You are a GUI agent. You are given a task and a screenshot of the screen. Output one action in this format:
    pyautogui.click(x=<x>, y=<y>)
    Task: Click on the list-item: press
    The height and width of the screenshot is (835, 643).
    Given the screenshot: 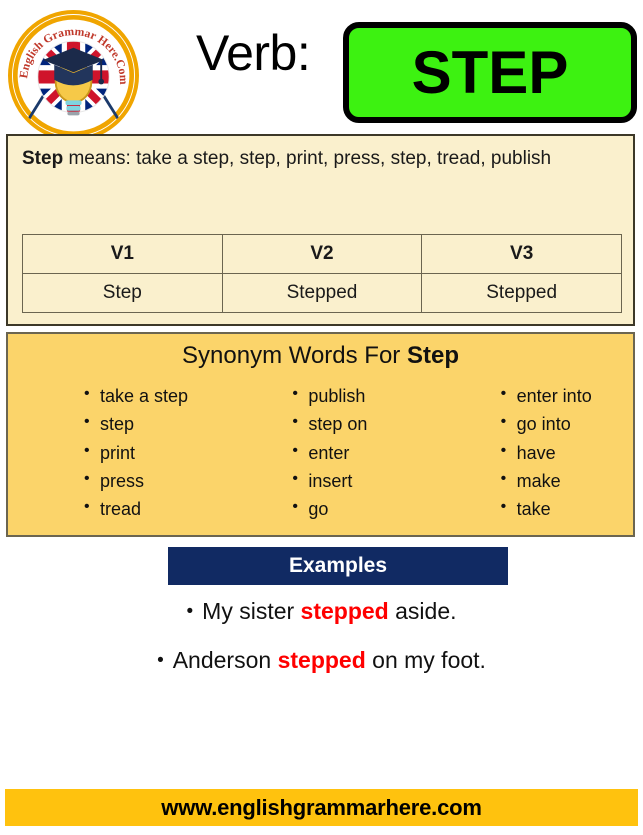 What is the action you would take?
    pyautogui.click(x=150, y=480)
    